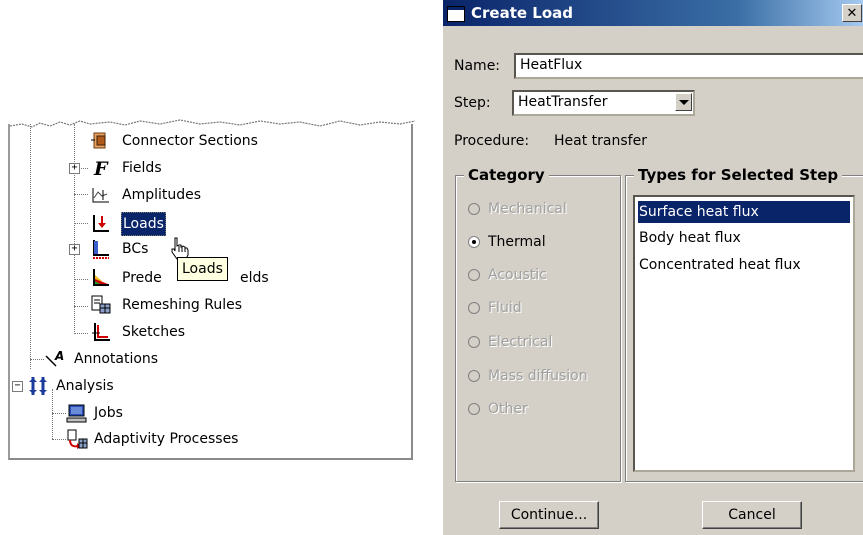  Describe the element at coordinates (508, 409) in the screenshot. I see `radio-label: Other` at that location.